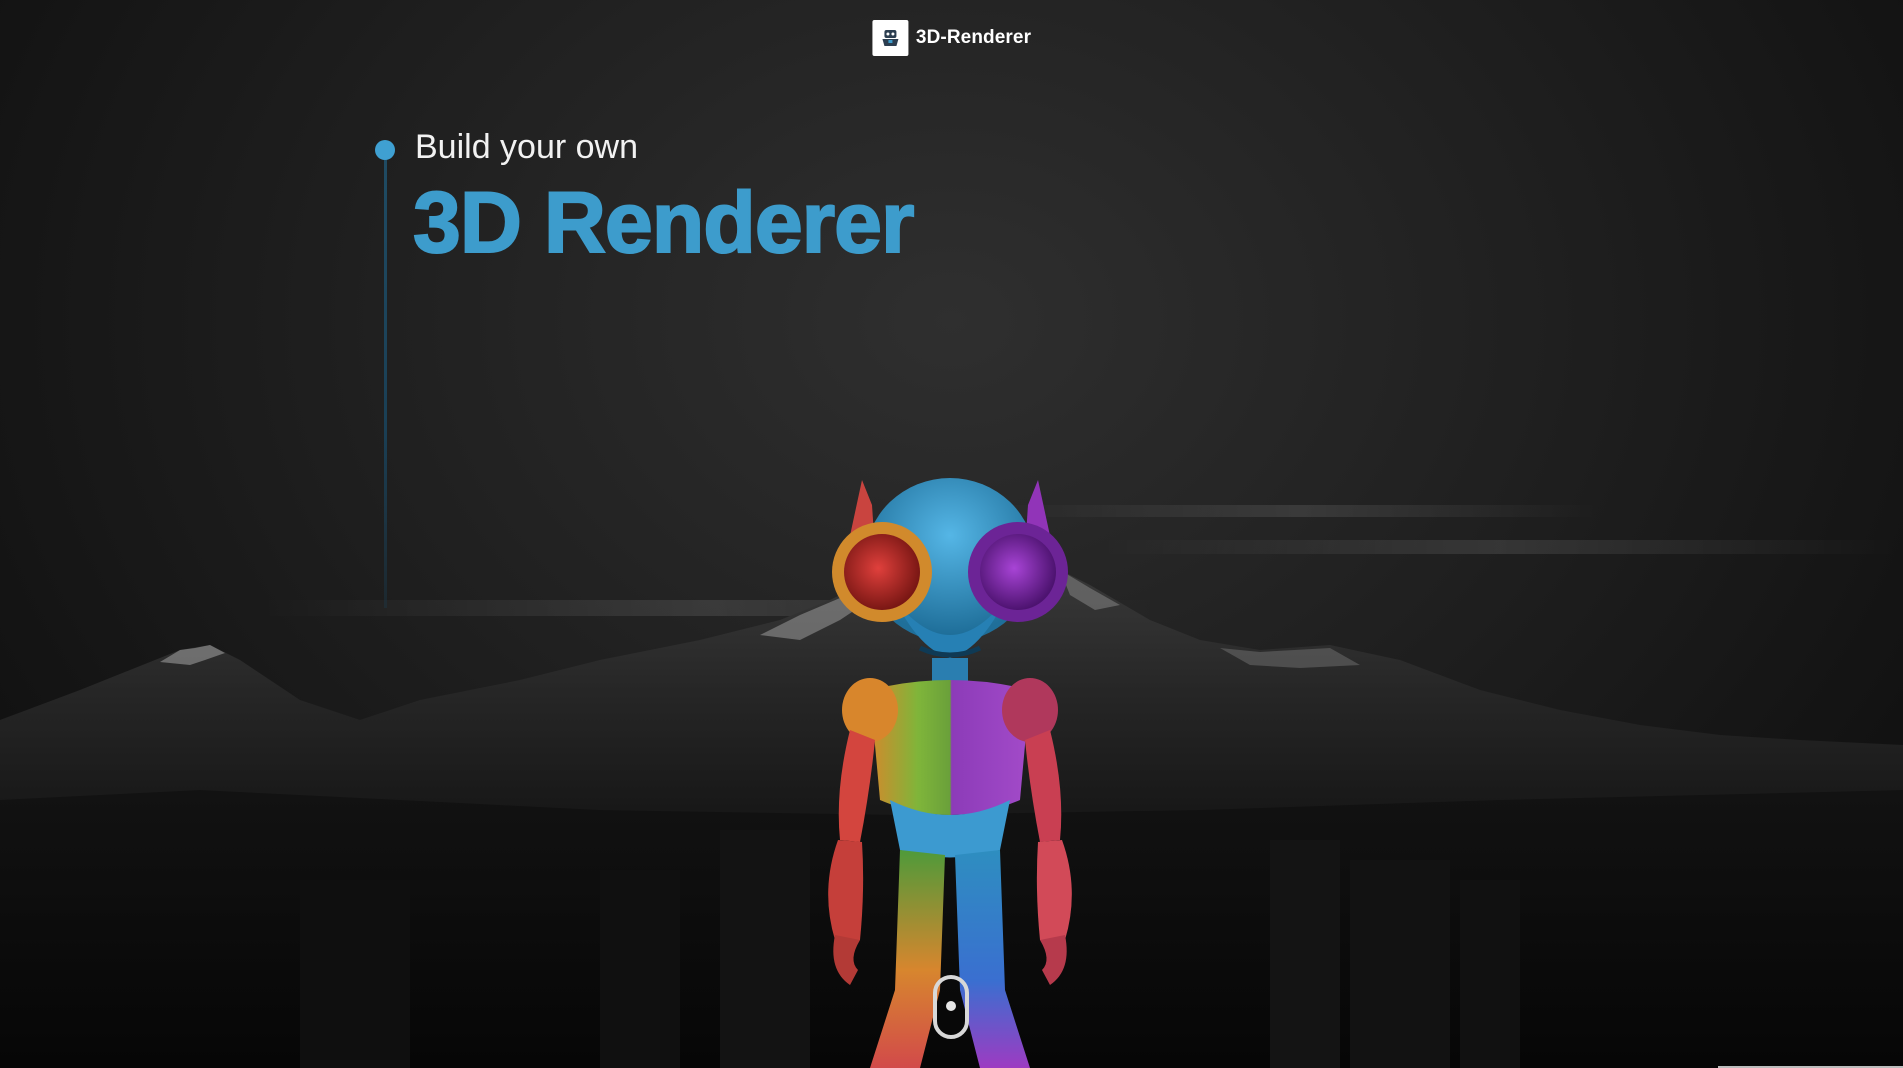 This screenshot has width=1903, height=1068. What do you see at coordinates (889, 38) in the screenshot?
I see `robot-logo-icon` at bounding box center [889, 38].